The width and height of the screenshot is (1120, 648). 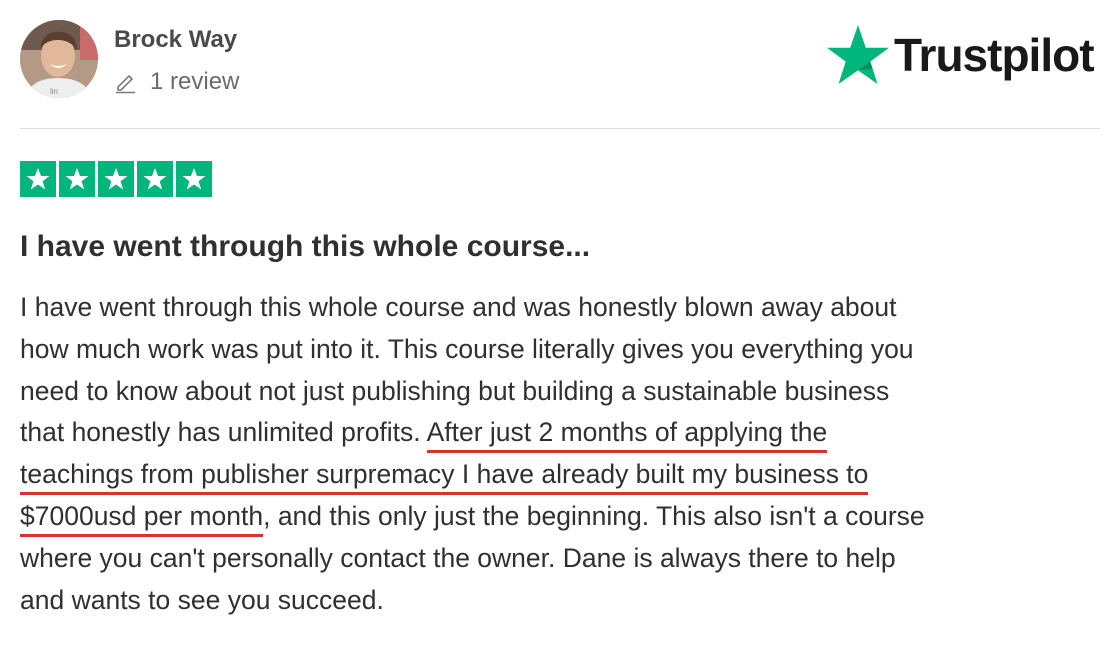 I want to click on review-body-line: and wants to see you succeed., so click(x=565, y=601).